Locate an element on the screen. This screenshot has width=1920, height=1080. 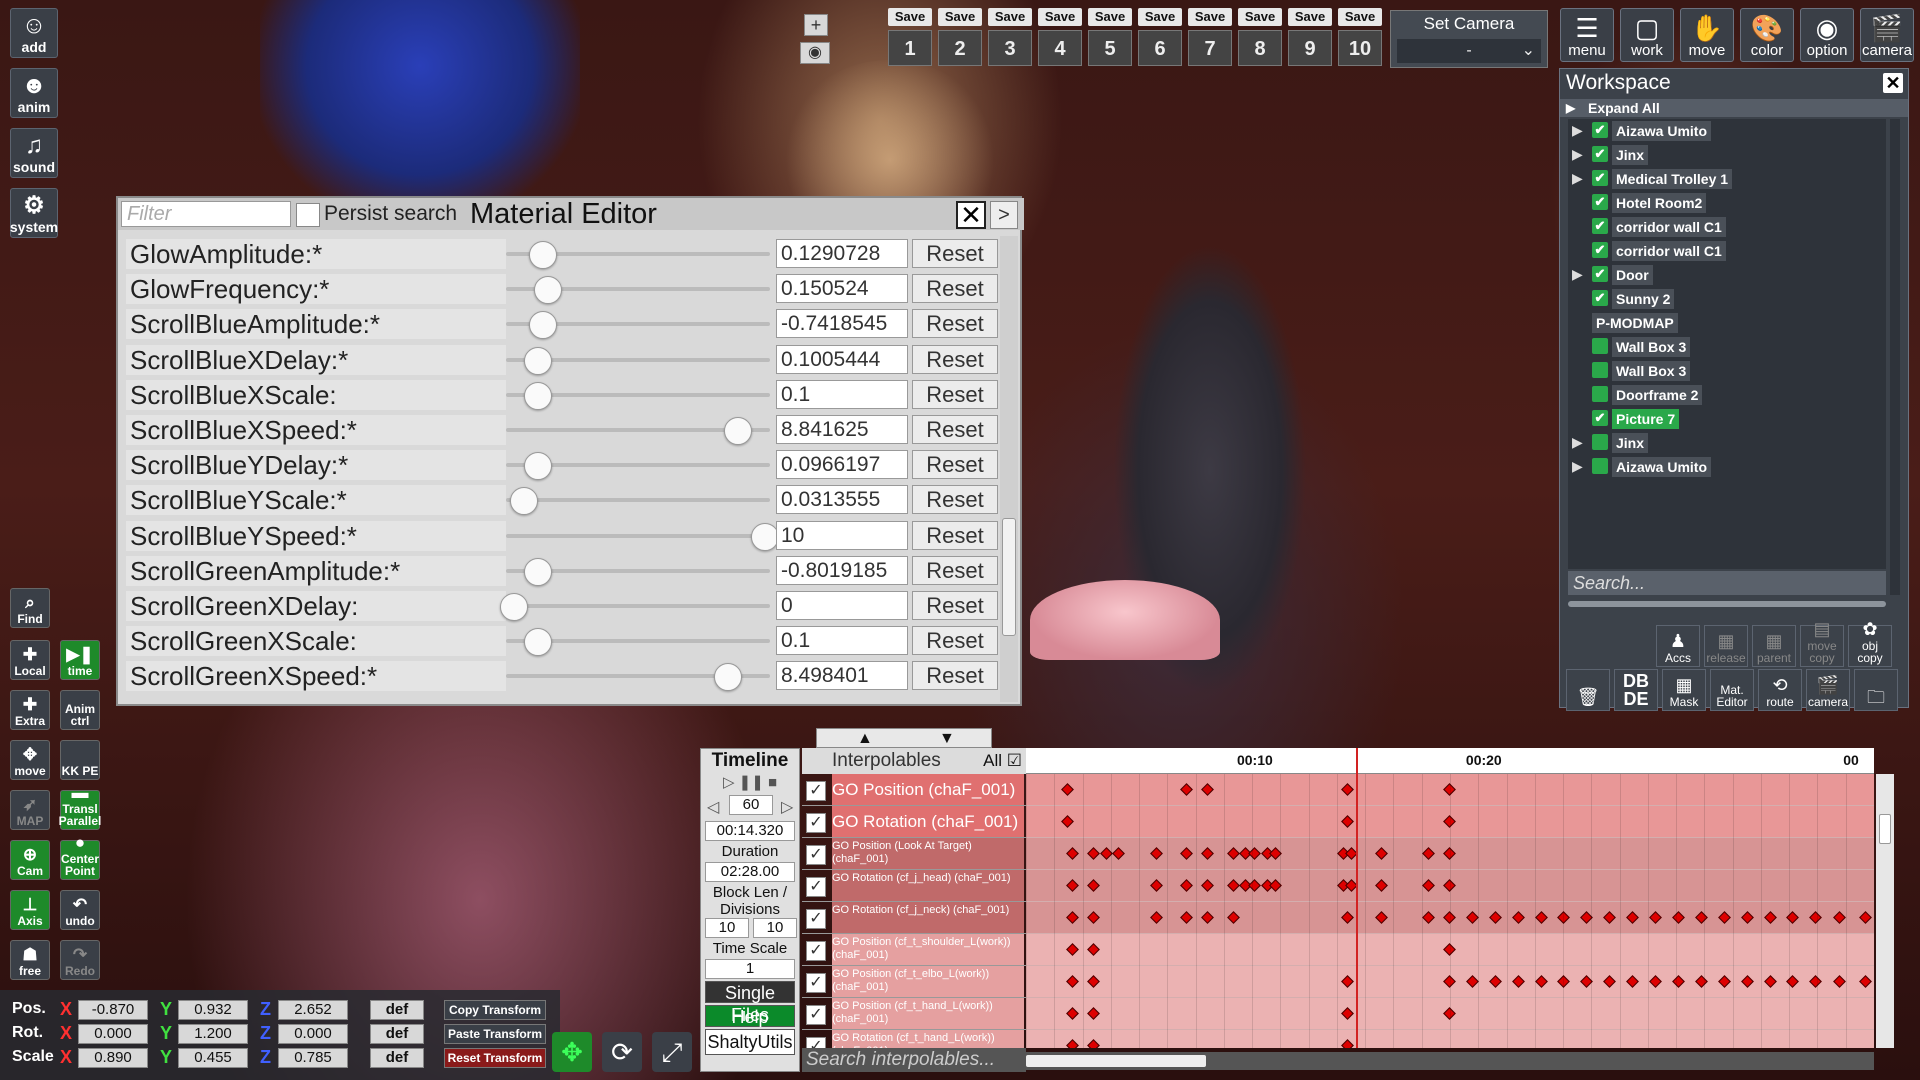
toolbar-system-button: ⚙ system is located at coordinates (34, 213).